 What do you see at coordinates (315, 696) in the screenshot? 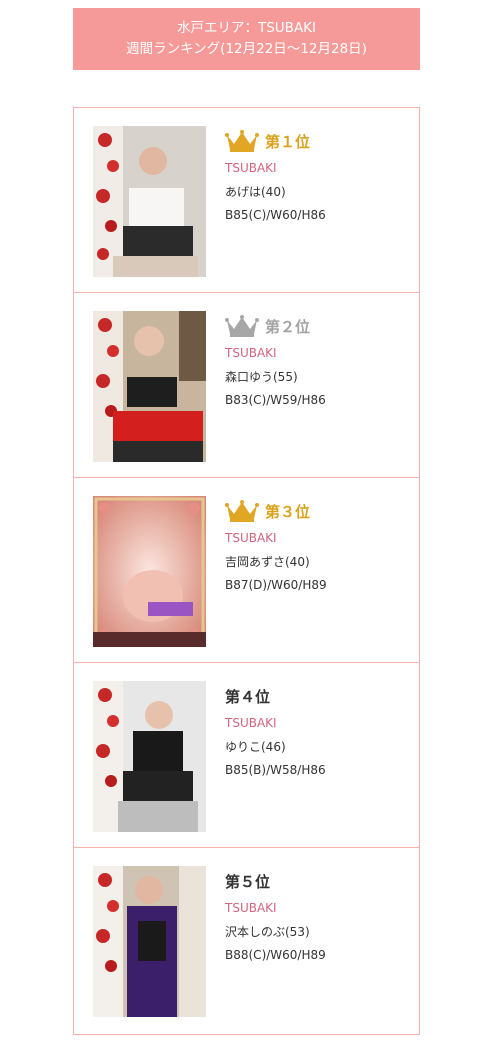
I see `rank-label: 第４位` at bounding box center [315, 696].